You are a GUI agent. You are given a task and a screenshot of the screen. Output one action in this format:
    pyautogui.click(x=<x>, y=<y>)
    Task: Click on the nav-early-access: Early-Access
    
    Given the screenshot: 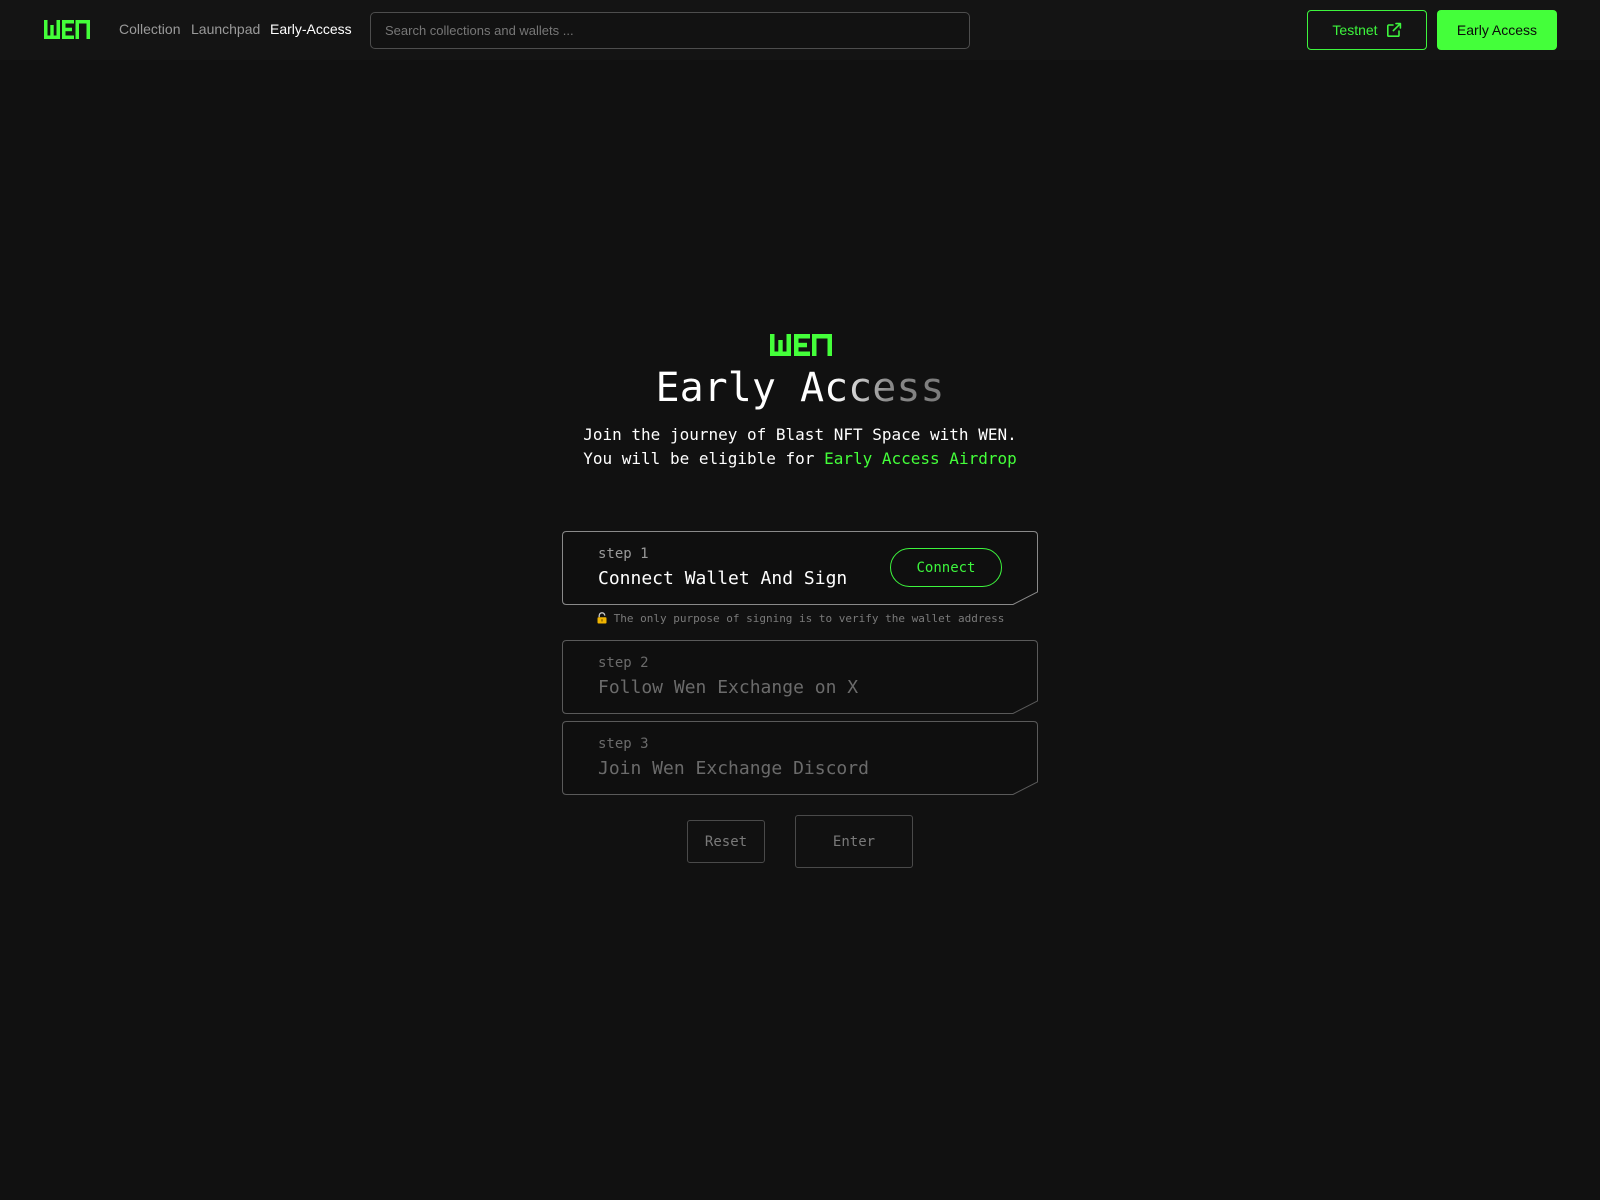 What is the action you would take?
    pyautogui.click(x=311, y=29)
    